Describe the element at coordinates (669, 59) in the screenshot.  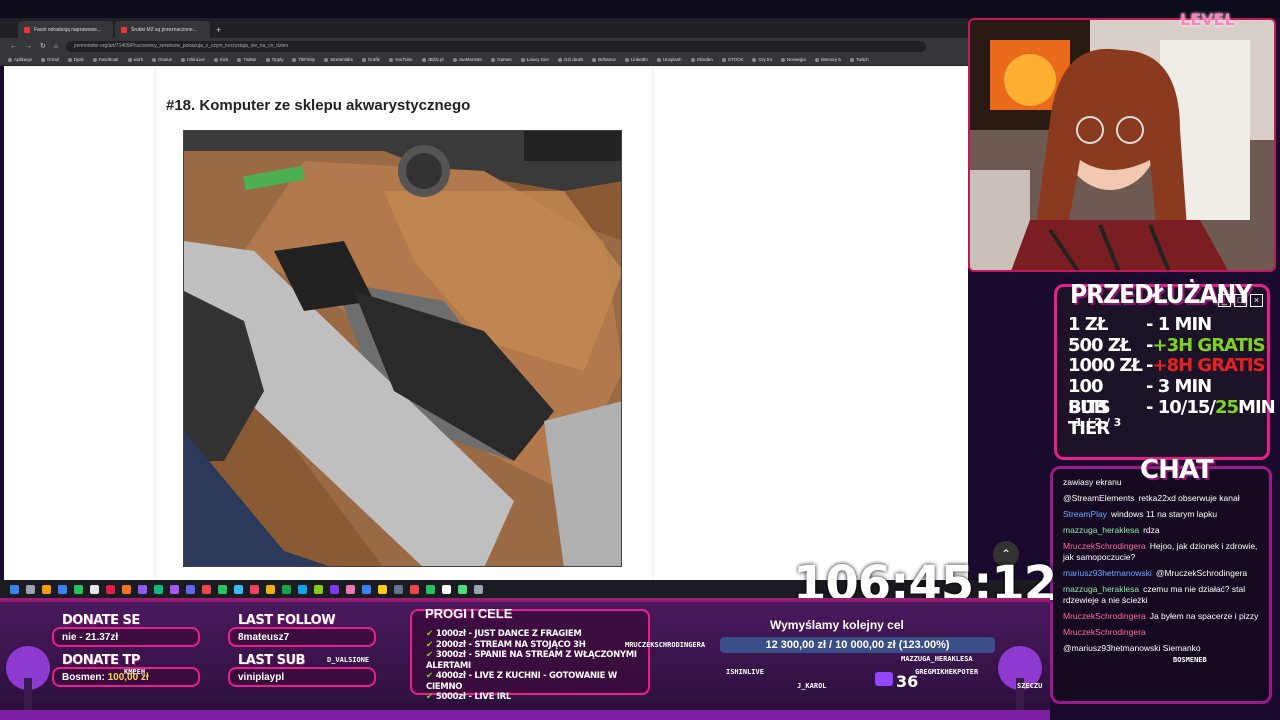
I see `bookmark-item: Unsplash` at that location.